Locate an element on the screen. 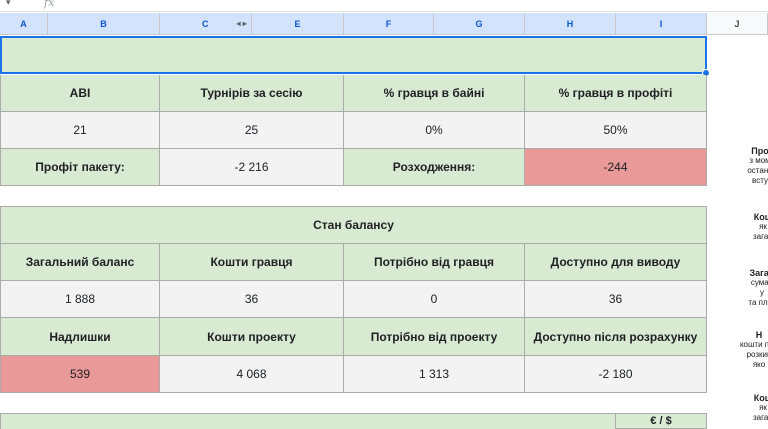  label-divergence: Розходження: is located at coordinates (434, 167).